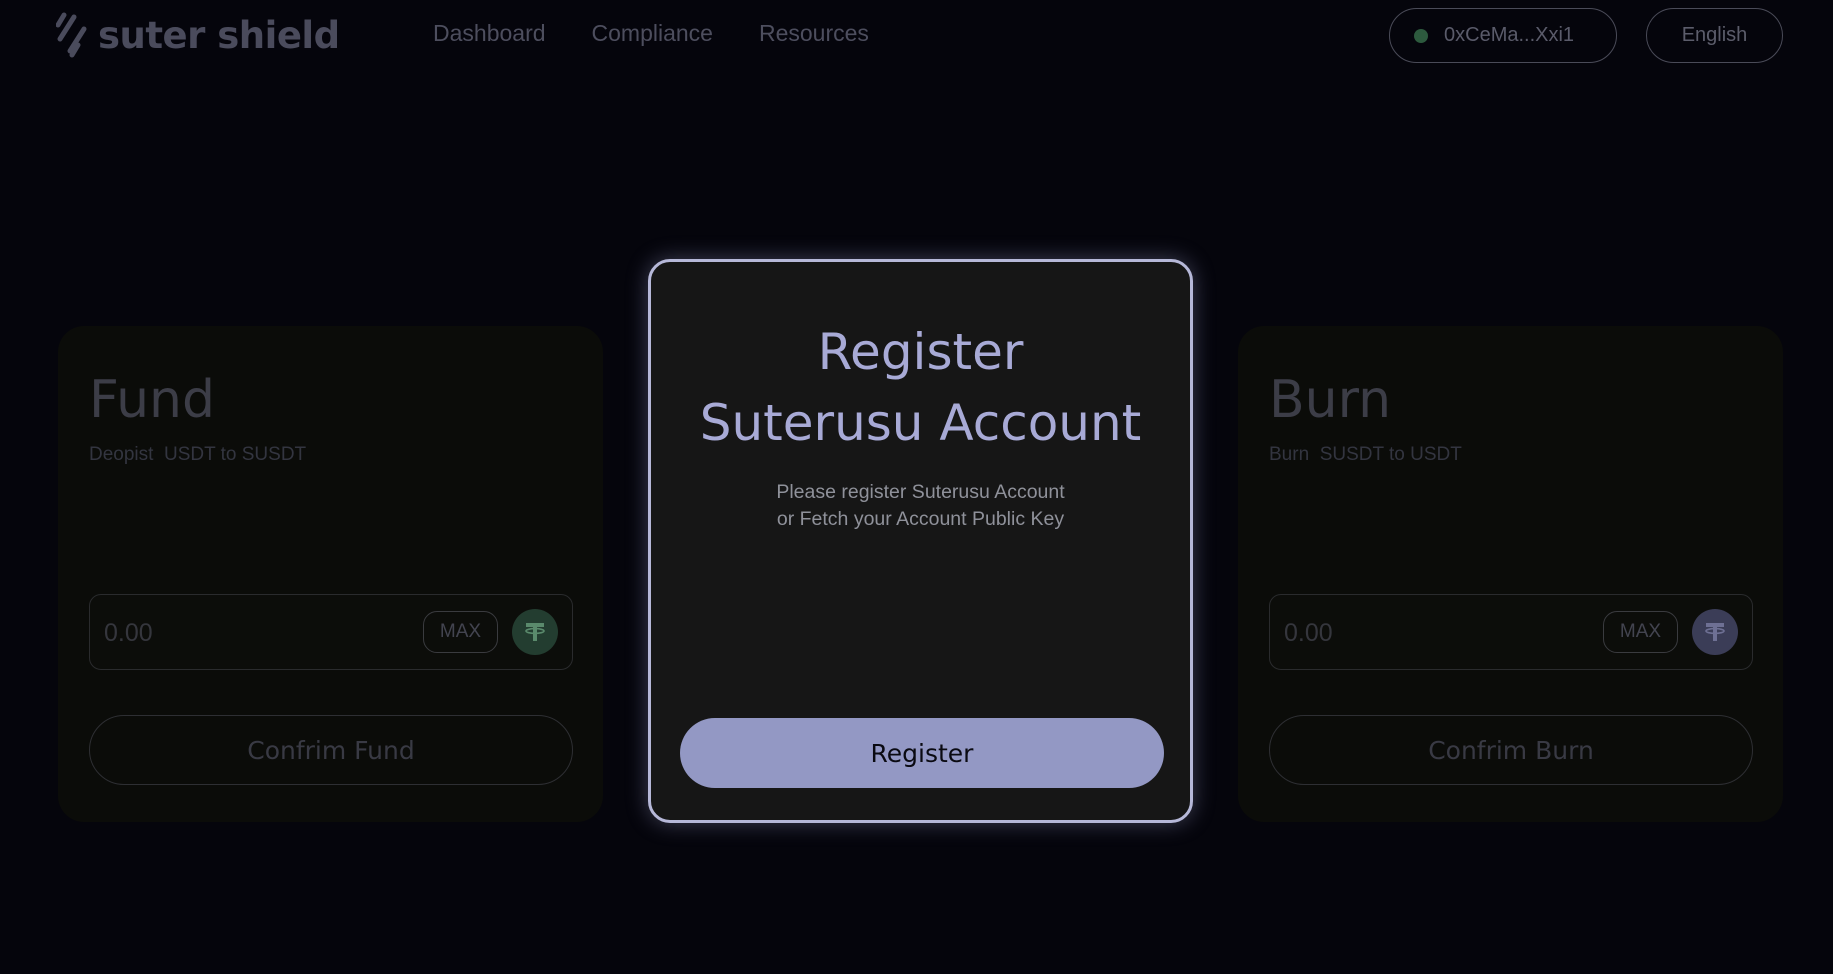 Image resolution: width=1833 pixels, height=974 pixels. I want to click on nav-item-resources: Resources, so click(814, 33).